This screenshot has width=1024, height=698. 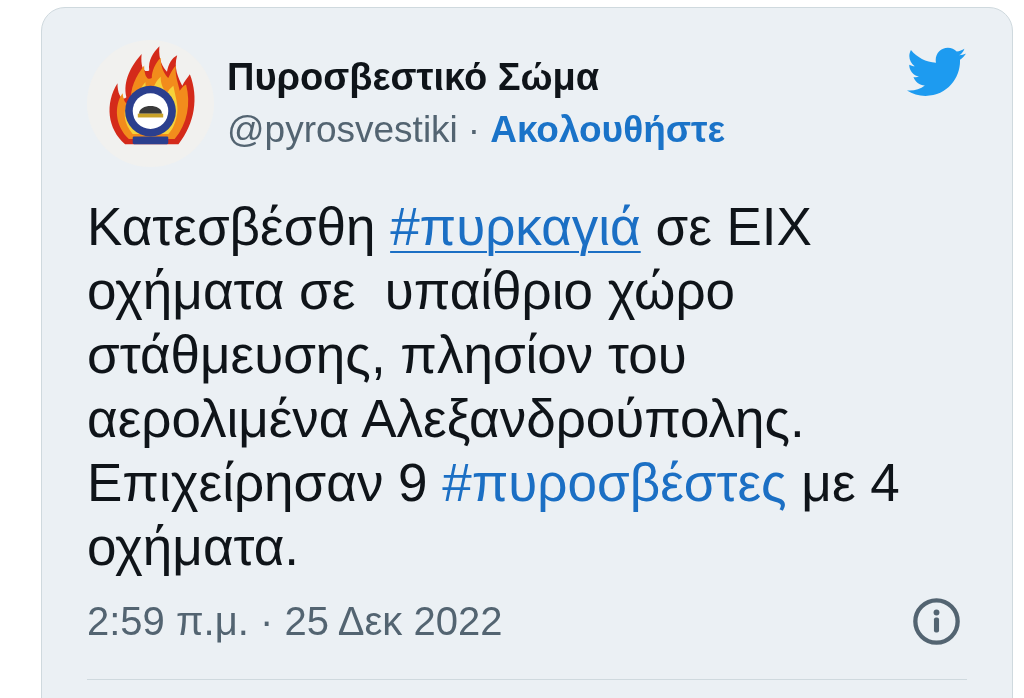 What do you see at coordinates (937, 72) in the screenshot?
I see `bird-icon` at bounding box center [937, 72].